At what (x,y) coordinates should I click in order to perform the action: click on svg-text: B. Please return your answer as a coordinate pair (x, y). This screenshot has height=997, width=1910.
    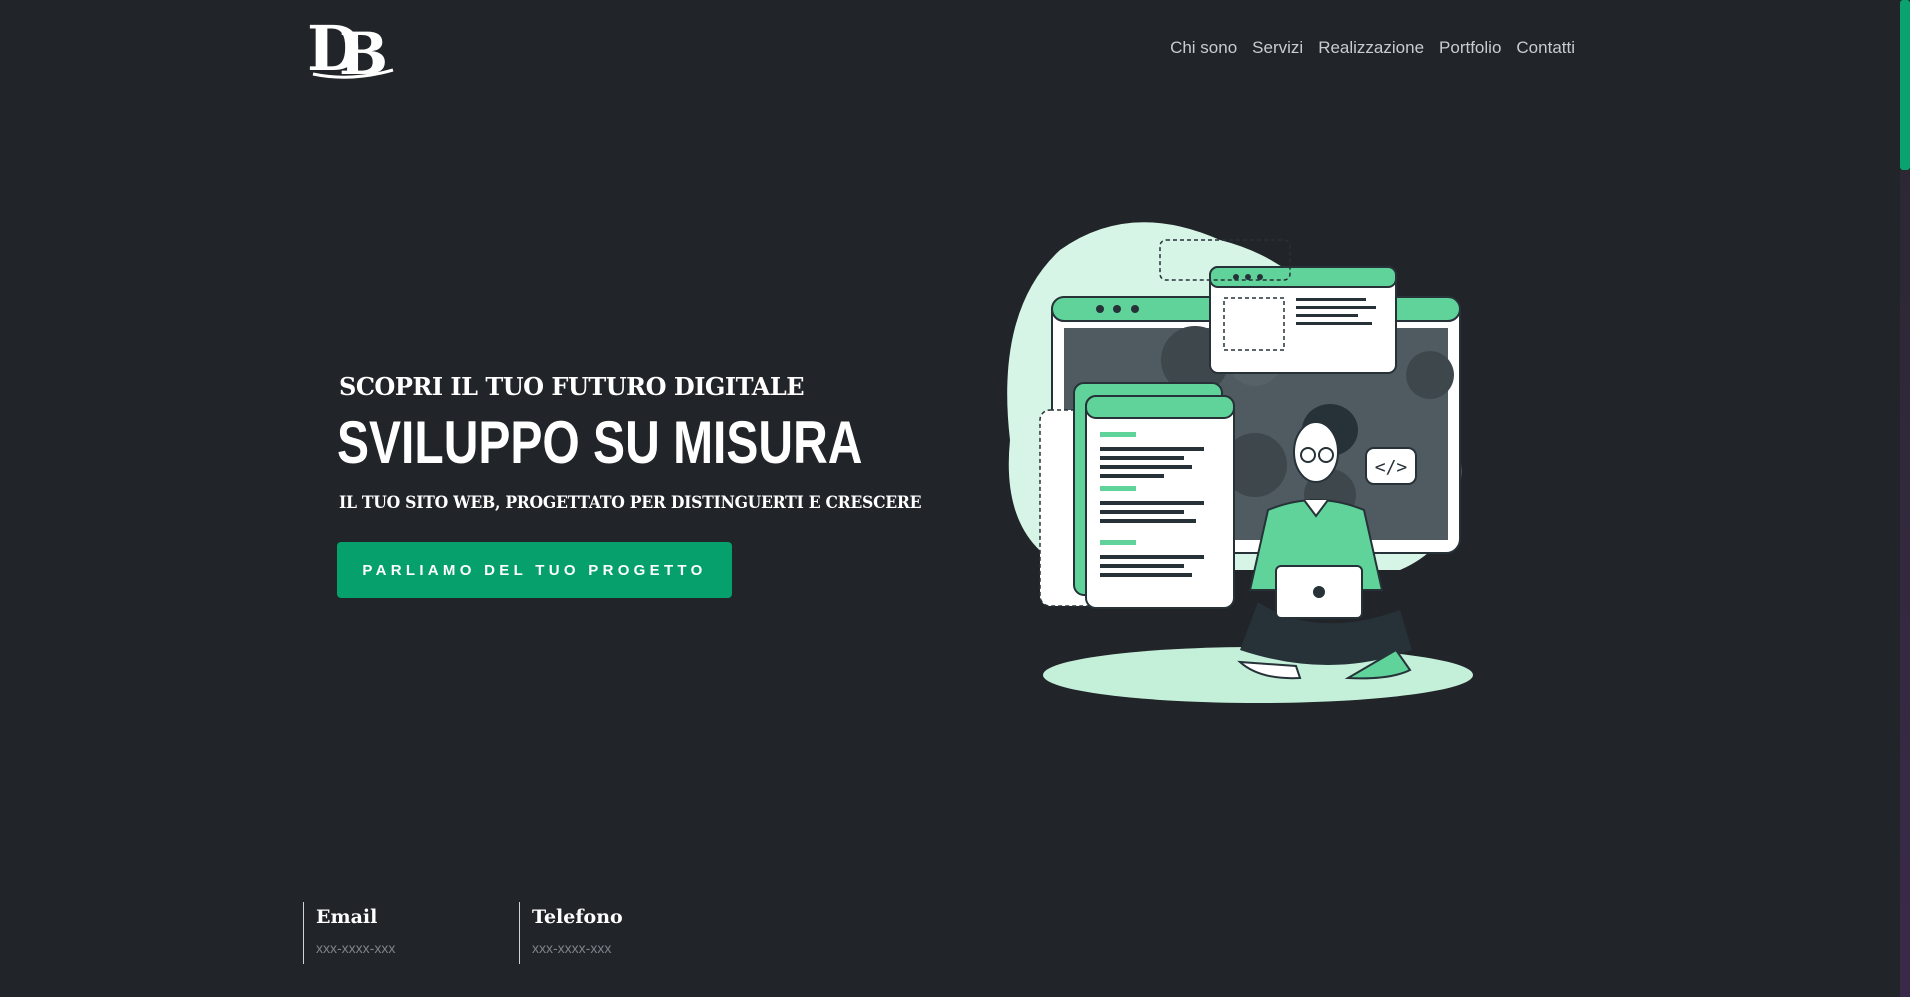
    Looking at the image, I should click on (363, 50).